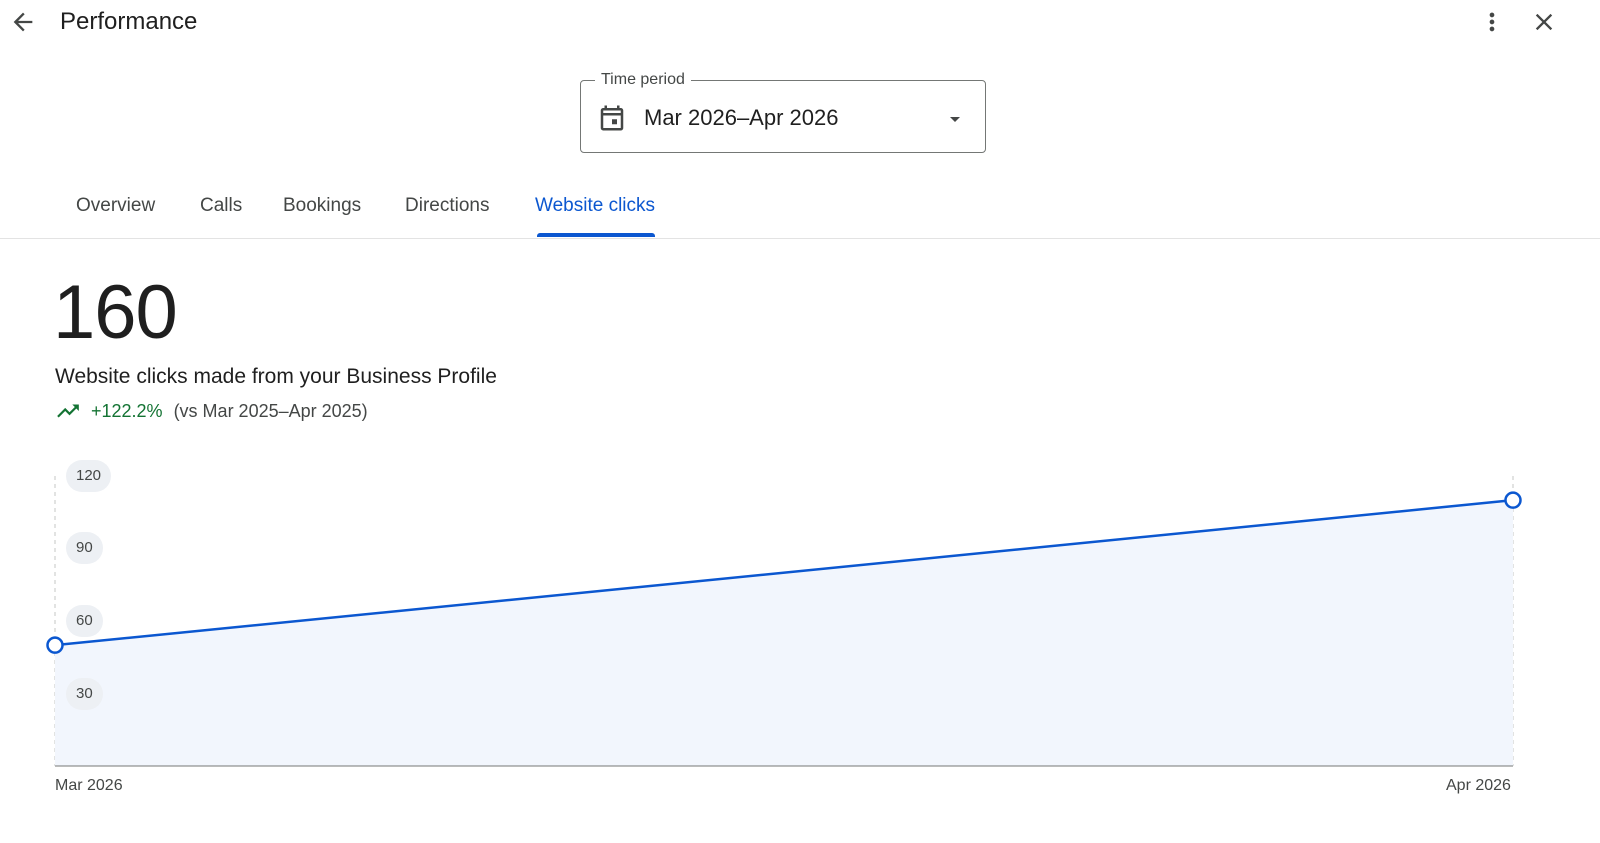  I want to click on tab-bookings: Bookings, so click(322, 206).